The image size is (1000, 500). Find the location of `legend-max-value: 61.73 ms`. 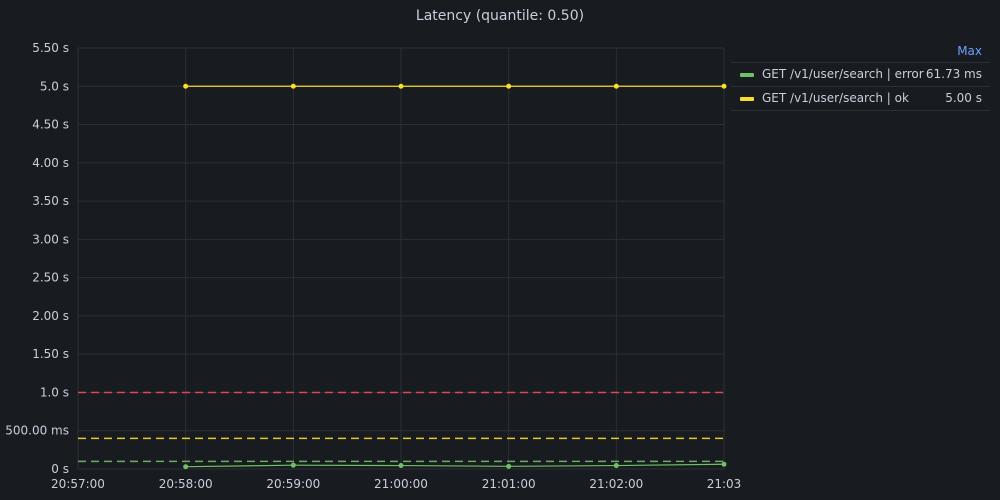

legend-max-value: 61.73 ms is located at coordinates (953, 74).